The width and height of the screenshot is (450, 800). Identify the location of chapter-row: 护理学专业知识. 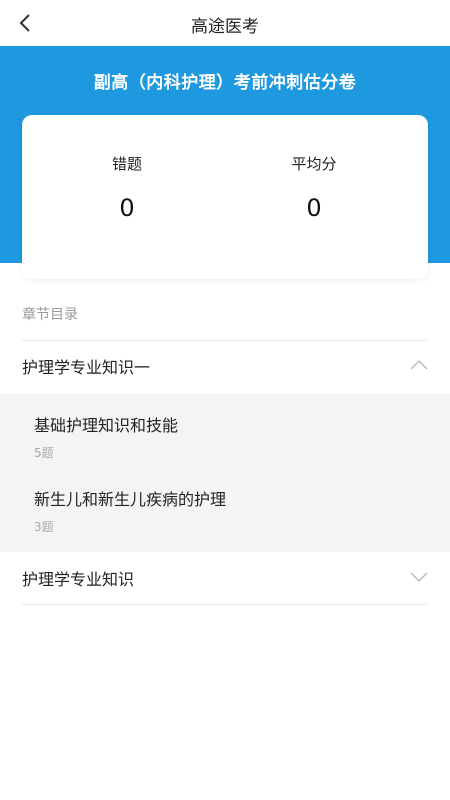
(225, 577).